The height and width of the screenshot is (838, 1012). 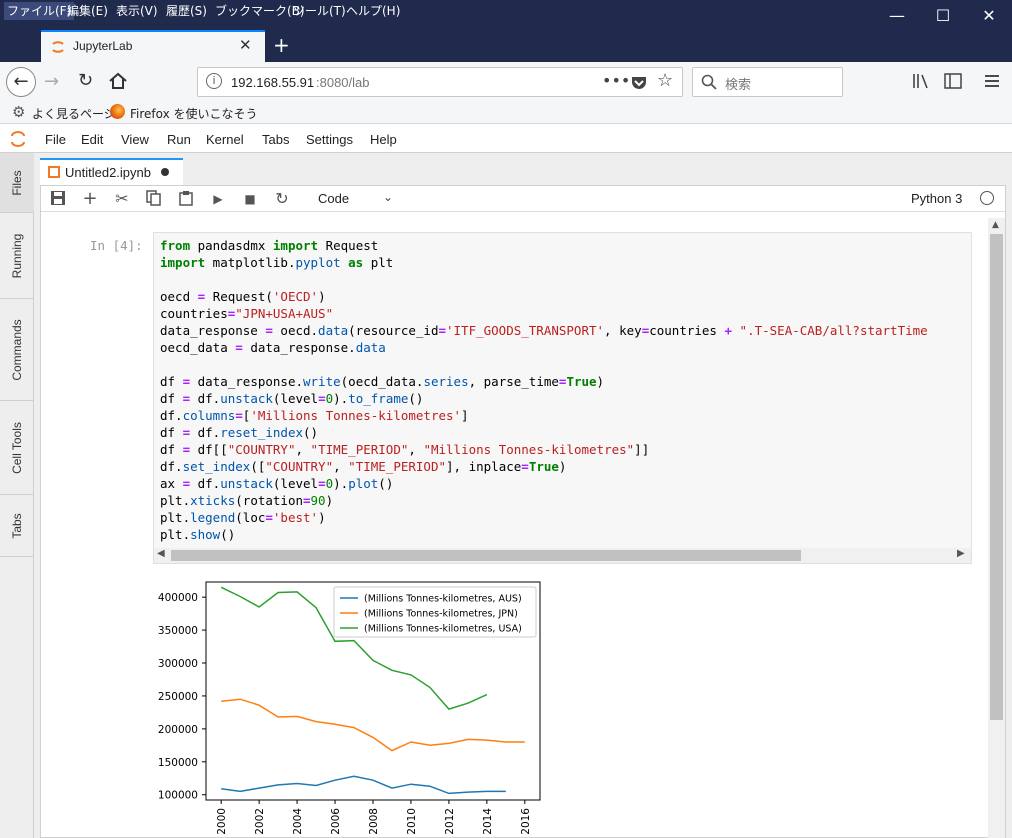 I want to click on sidebar-tab-cell-tools: Cell Tools, so click(x=17, y=448).